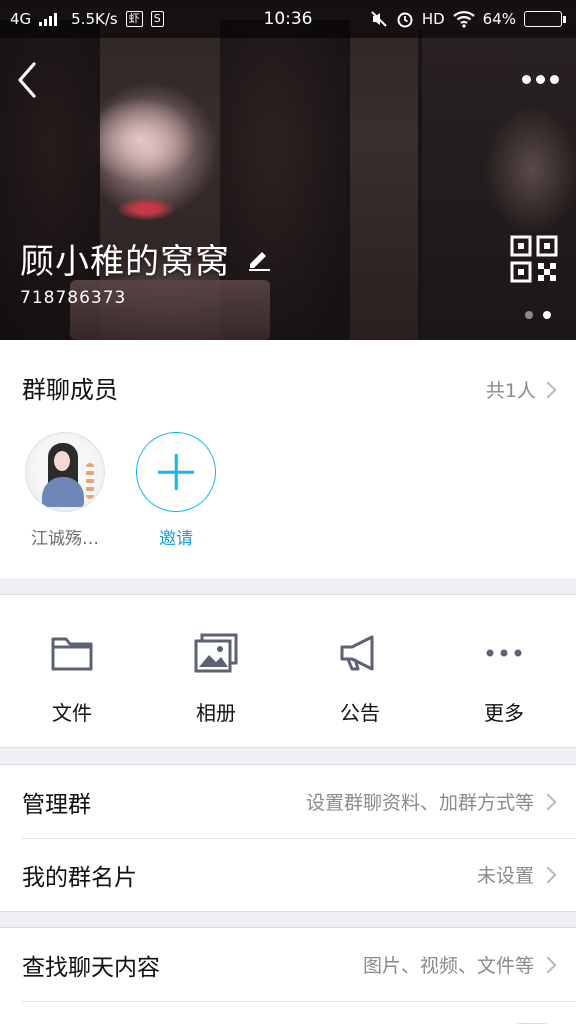  Describe the element at coordinates (27, 80) in the screenshot. I see `back-arrow-icon` at that location.